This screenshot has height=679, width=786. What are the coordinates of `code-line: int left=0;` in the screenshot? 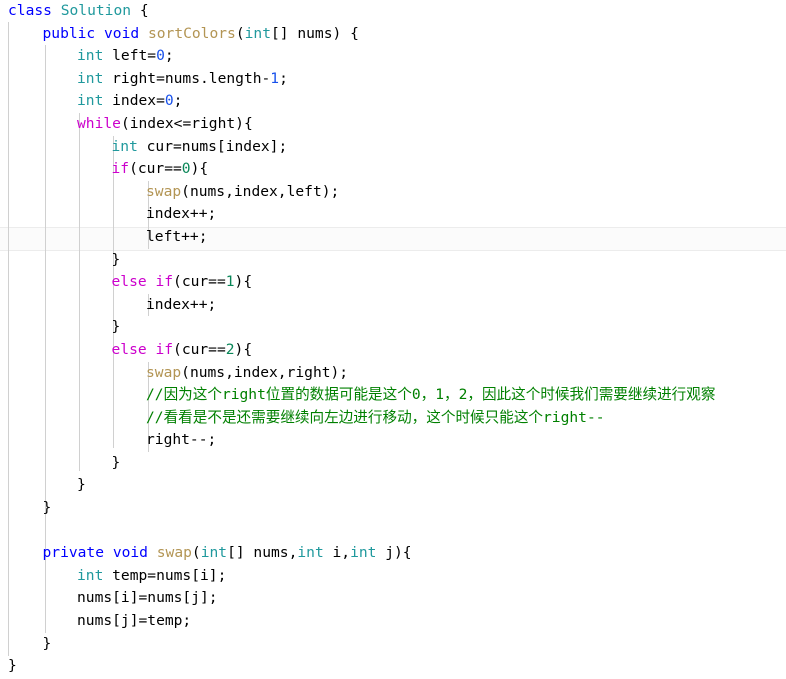 It's located at (393, 56).